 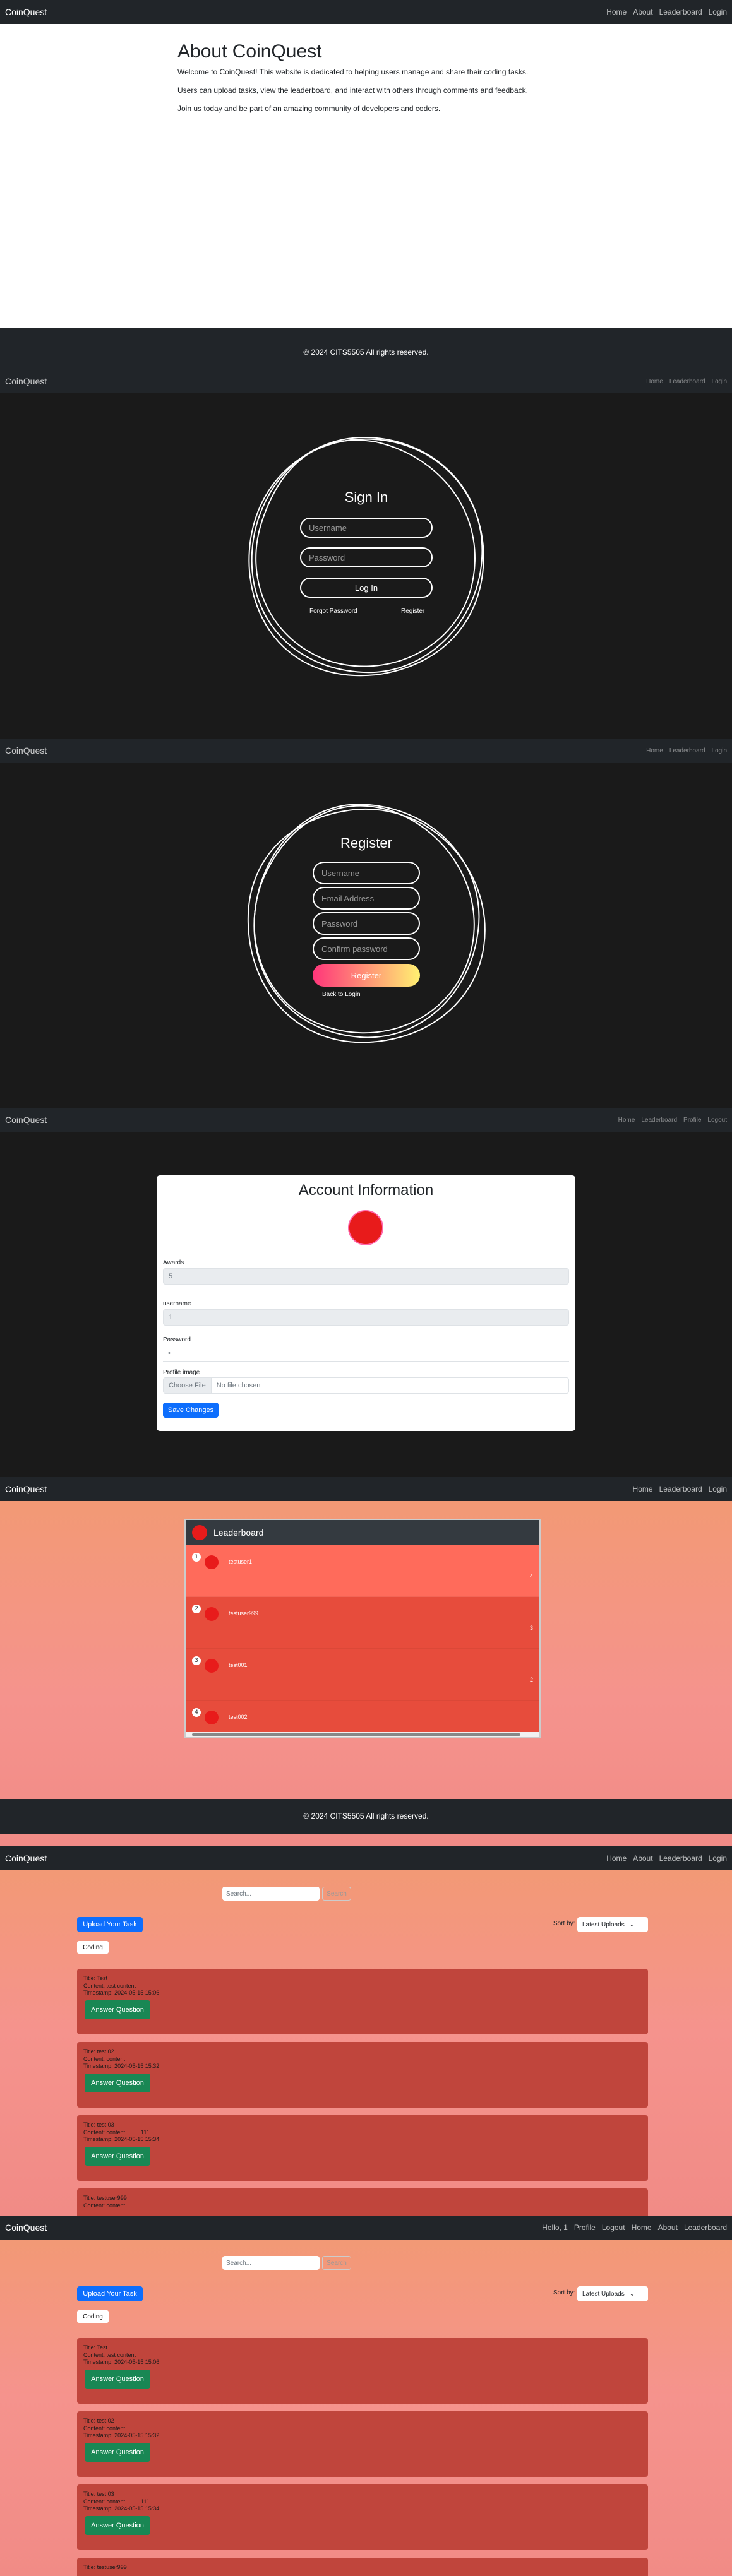 What do you see at coordinates (366, 975) in the screenshot?
I see `register-button: Register` at bounding box center [366, 975].